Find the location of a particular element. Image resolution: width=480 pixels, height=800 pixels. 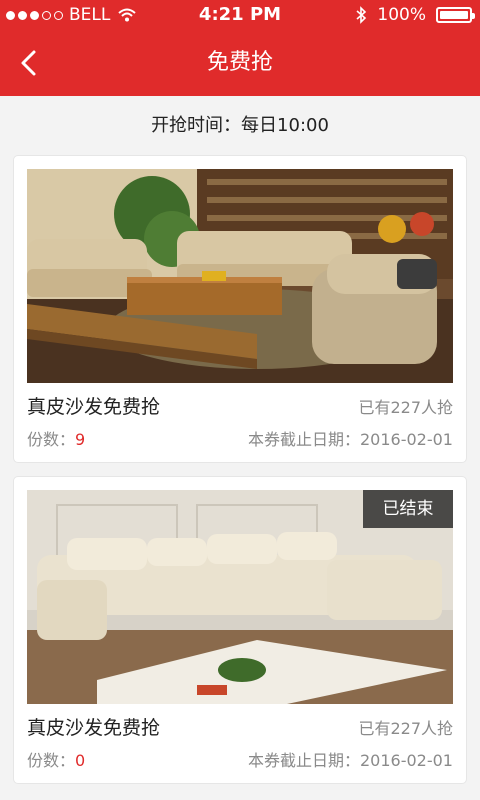

battery-icon is located at coordinates (455, 15).